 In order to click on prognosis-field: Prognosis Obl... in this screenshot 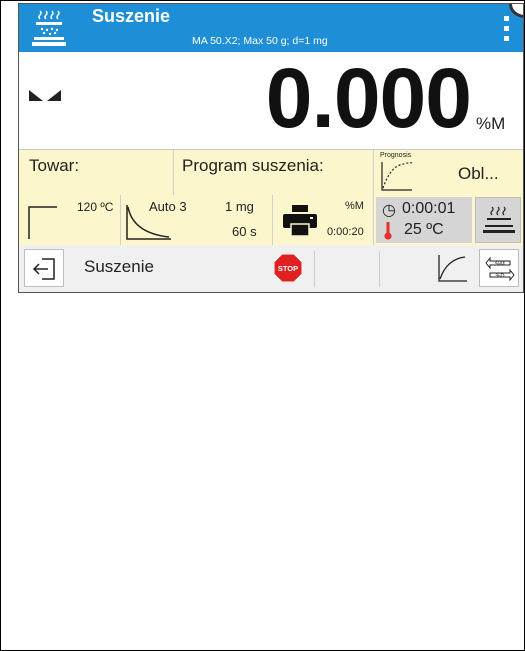, I will do `click(448, 173)`.